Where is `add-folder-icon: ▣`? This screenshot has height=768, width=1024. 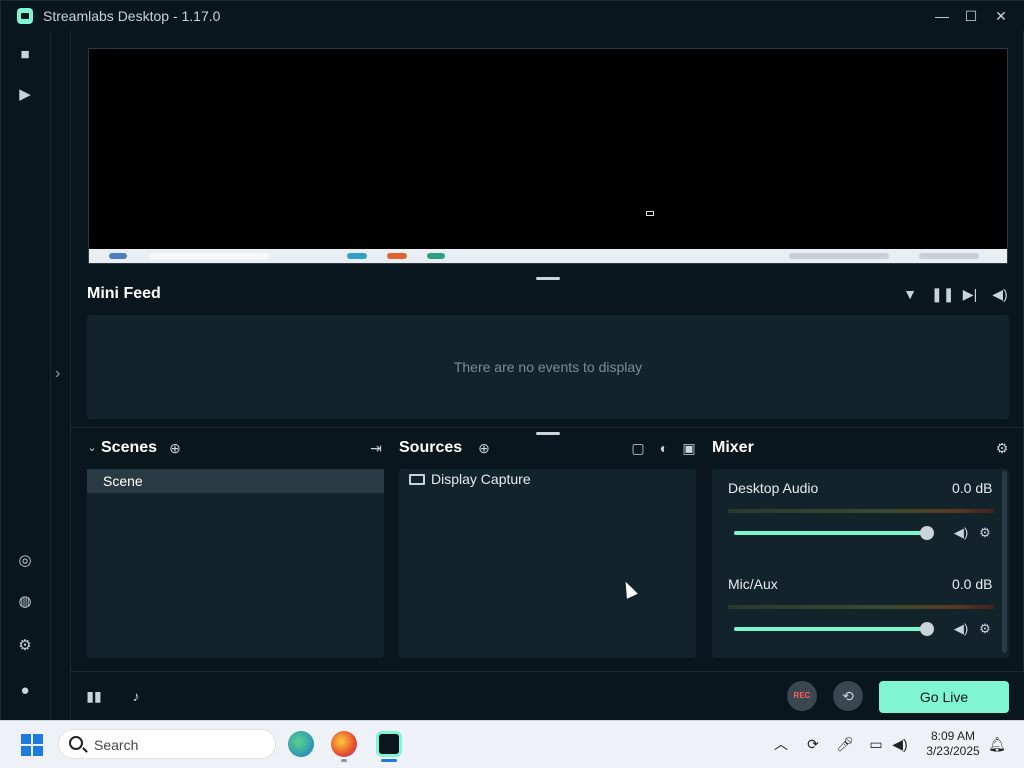 add-folder-icon: ▣ is located at coordinates (689, 448).